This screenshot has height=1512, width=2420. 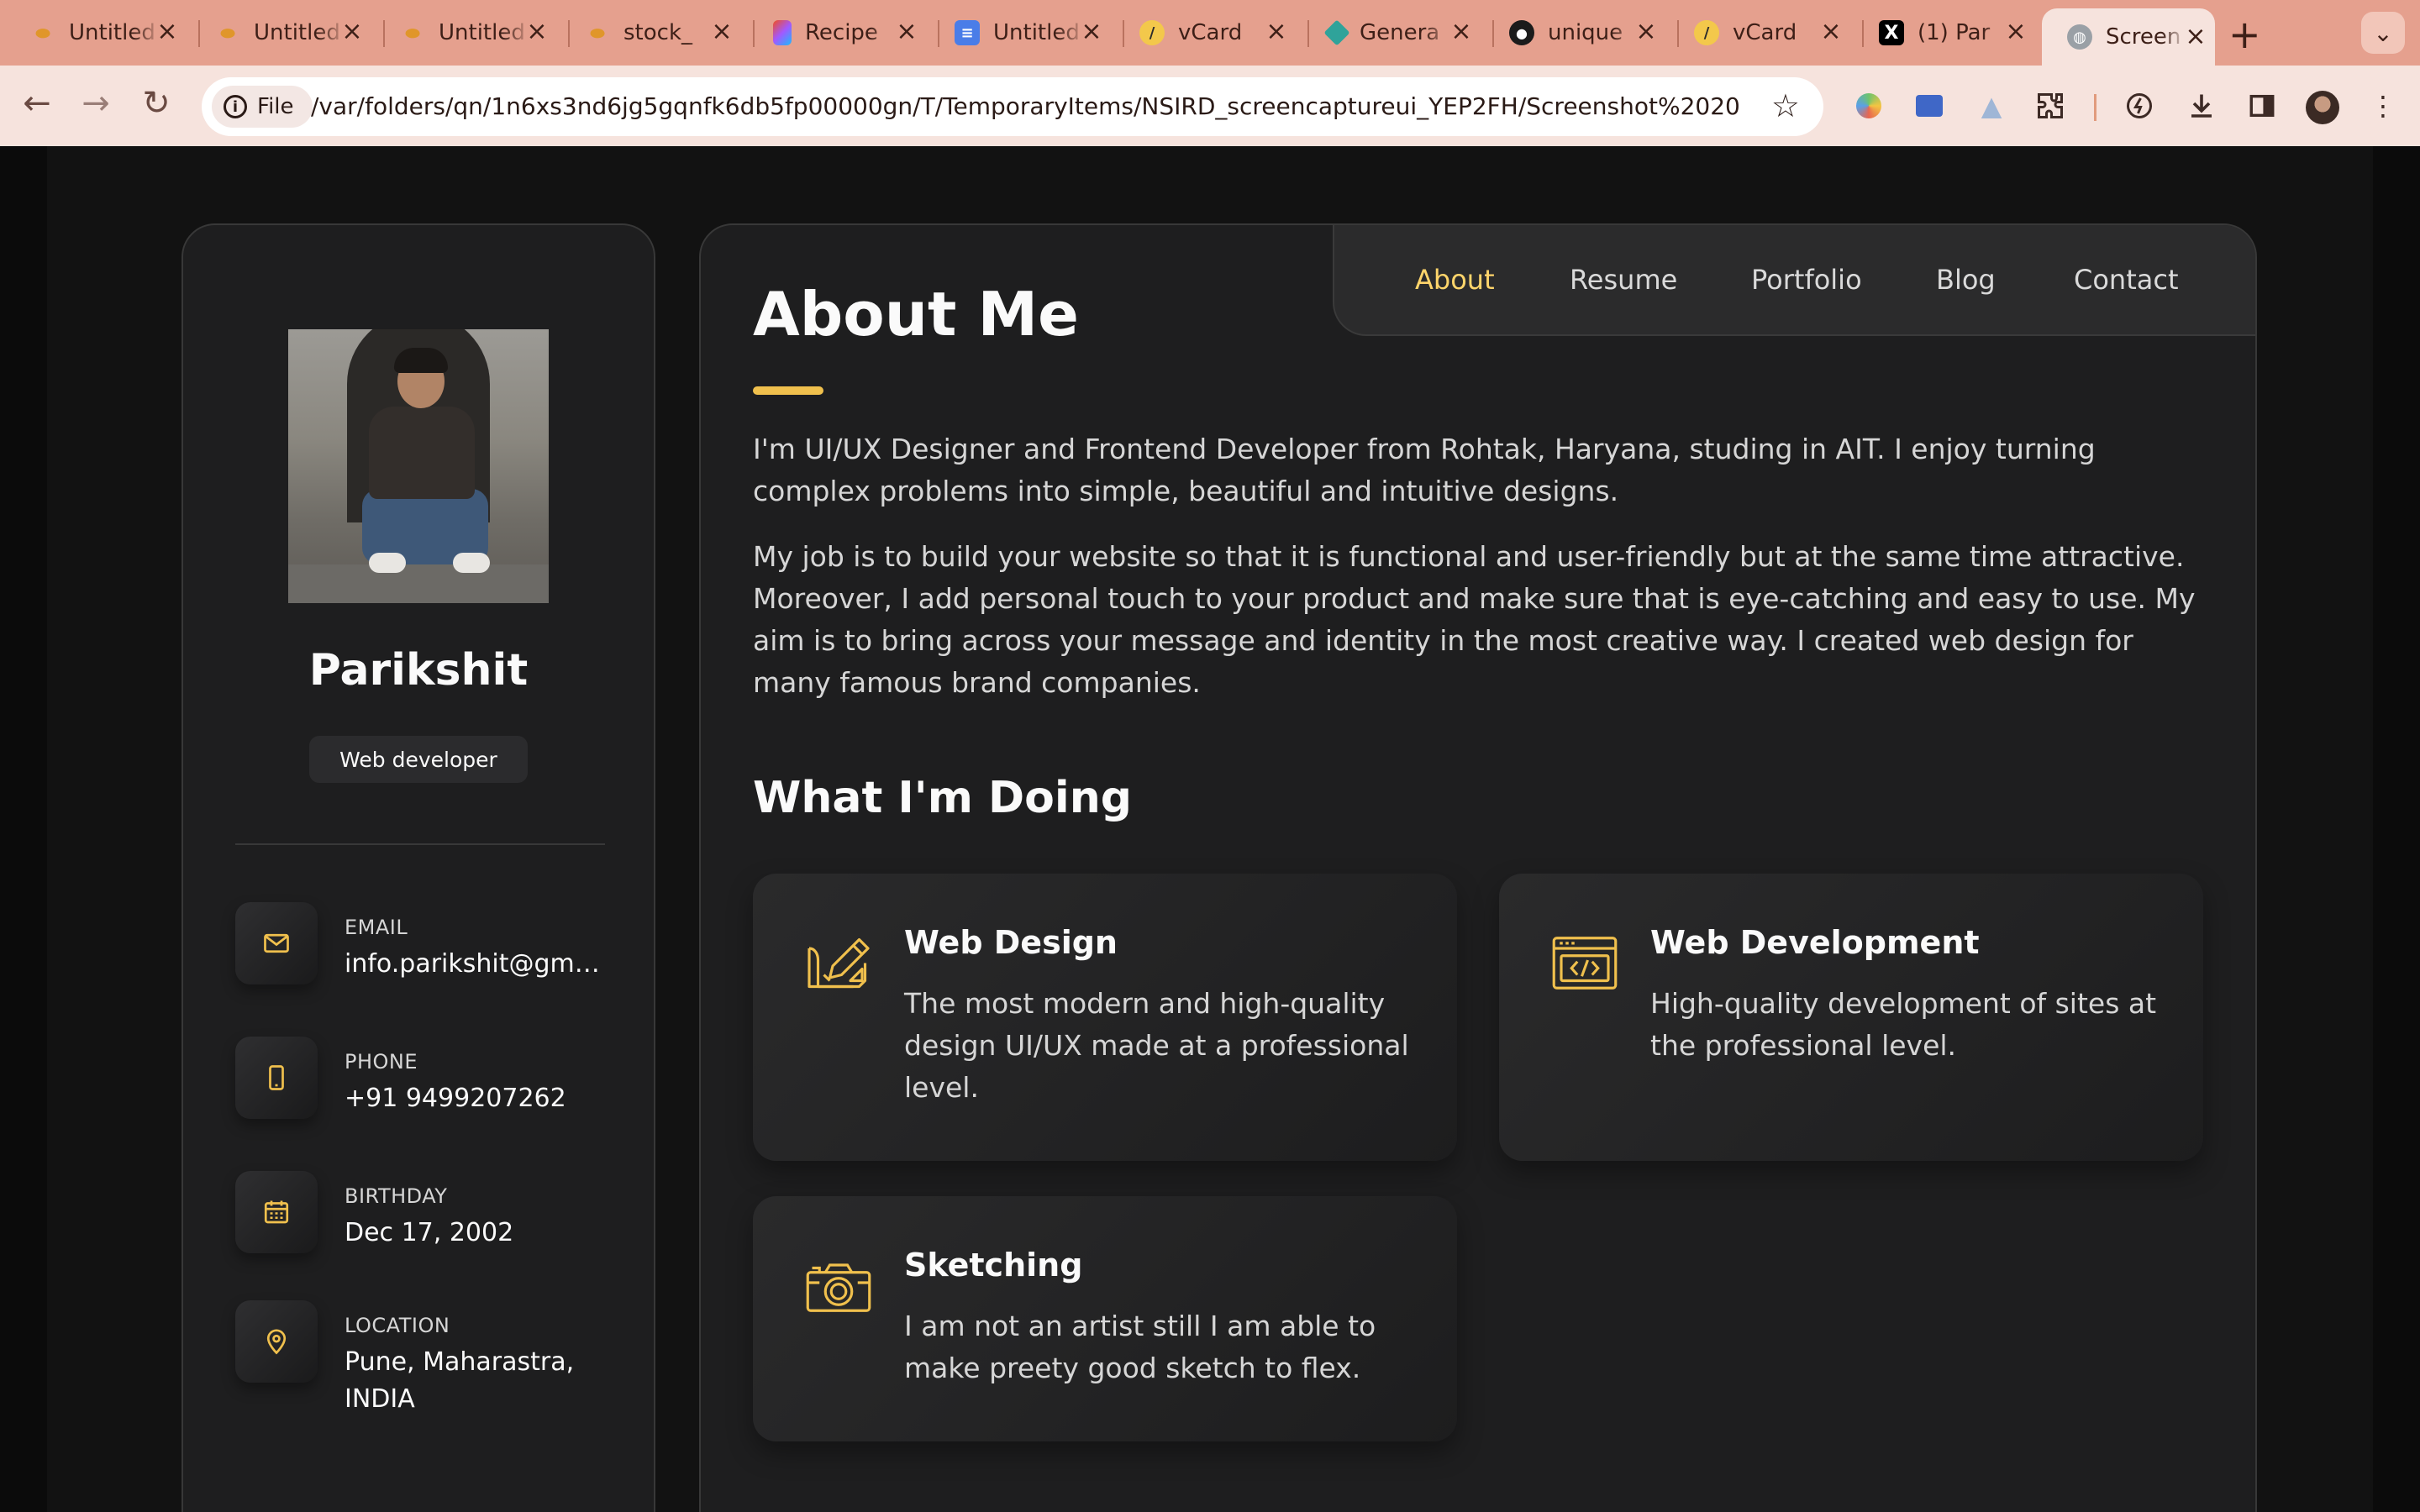 I want to click on browser-tab: ≡ Untitled ×, so click(x=1030, y=32).